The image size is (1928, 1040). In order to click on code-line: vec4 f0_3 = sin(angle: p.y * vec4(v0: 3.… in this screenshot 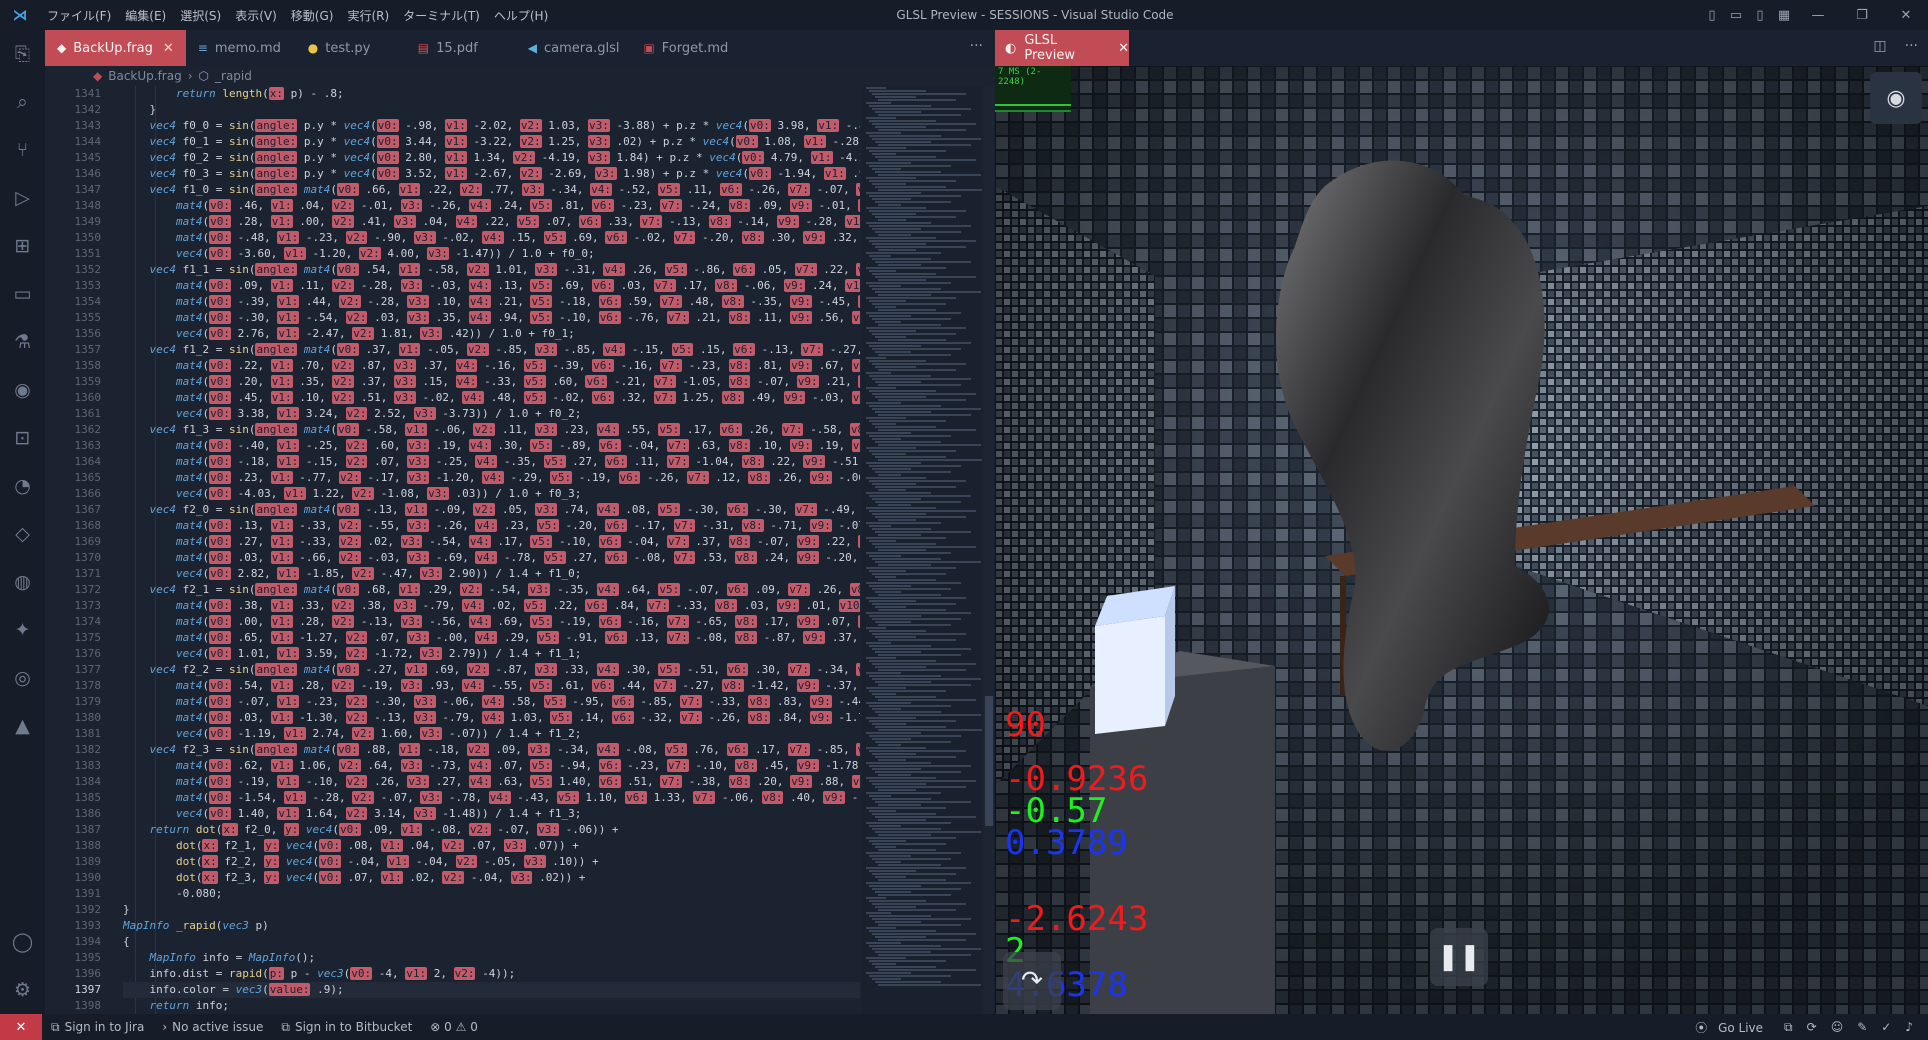, I will do `click(491, 174)`.